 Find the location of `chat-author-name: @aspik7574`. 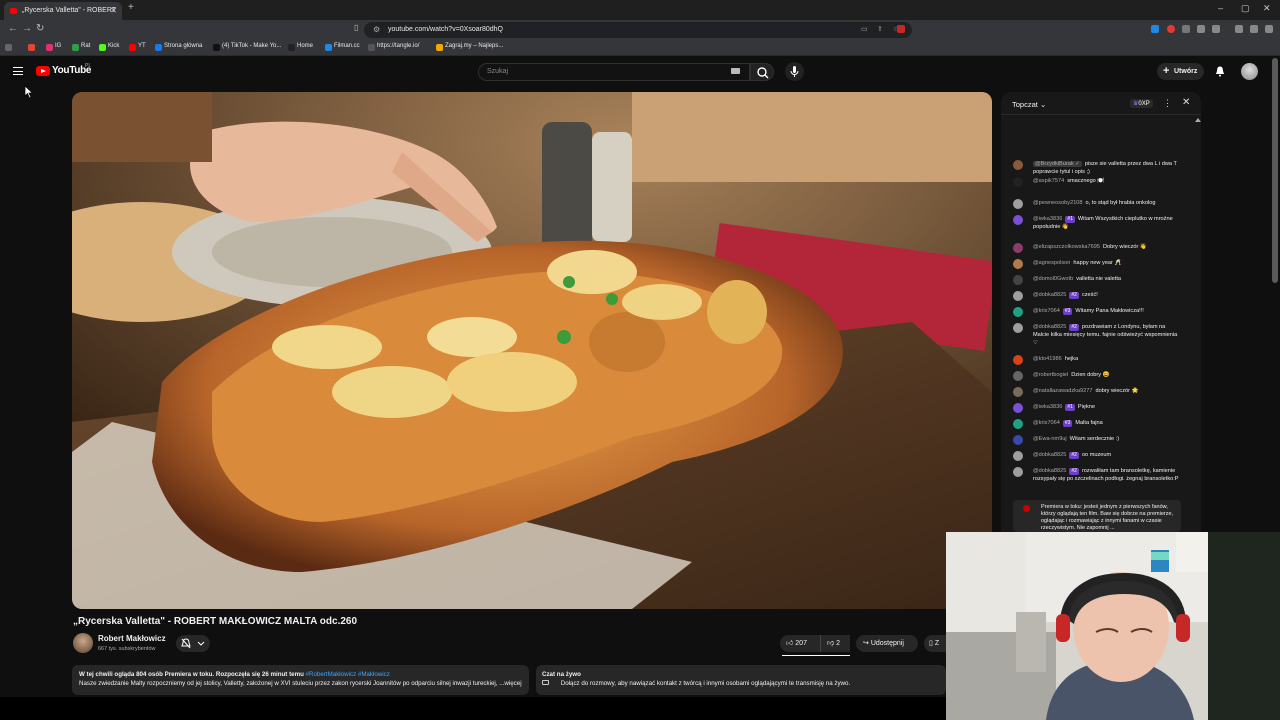

chat-author-name: @aspik7574 is located at coordinates (1048, 181).